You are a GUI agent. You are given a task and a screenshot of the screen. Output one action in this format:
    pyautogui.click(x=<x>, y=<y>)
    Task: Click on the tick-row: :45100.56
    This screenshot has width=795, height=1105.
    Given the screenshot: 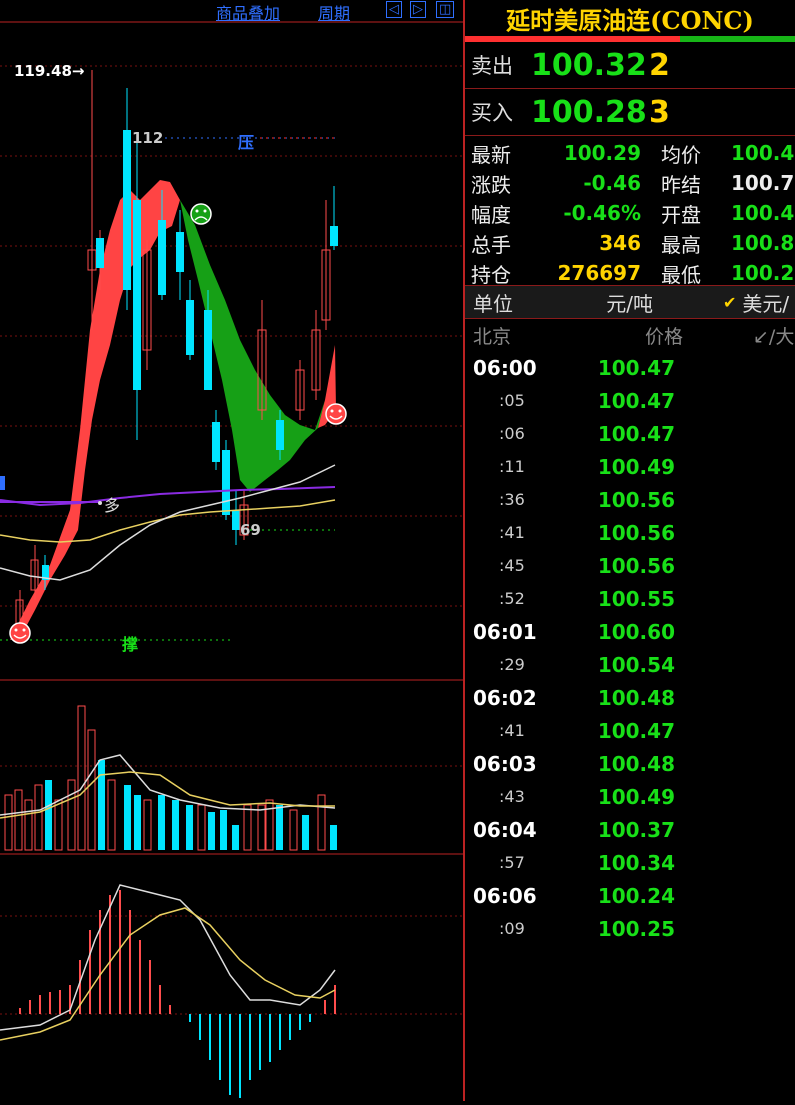 What is the action you would take?
    pyautogui.click(x=630, y=565)
    